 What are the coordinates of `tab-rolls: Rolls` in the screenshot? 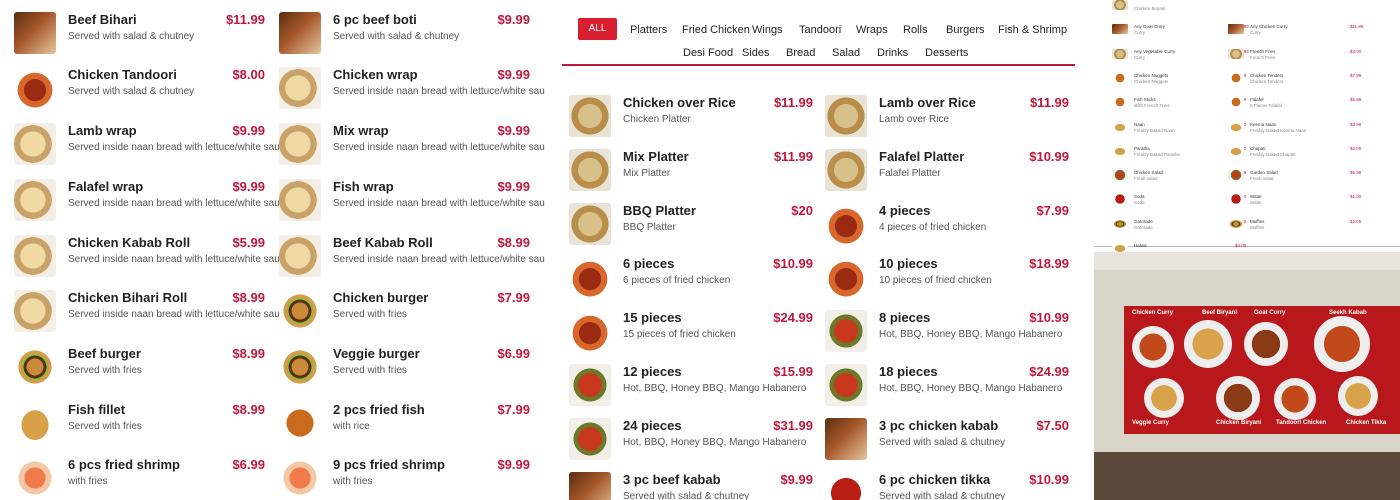 It's located at (915, 30).